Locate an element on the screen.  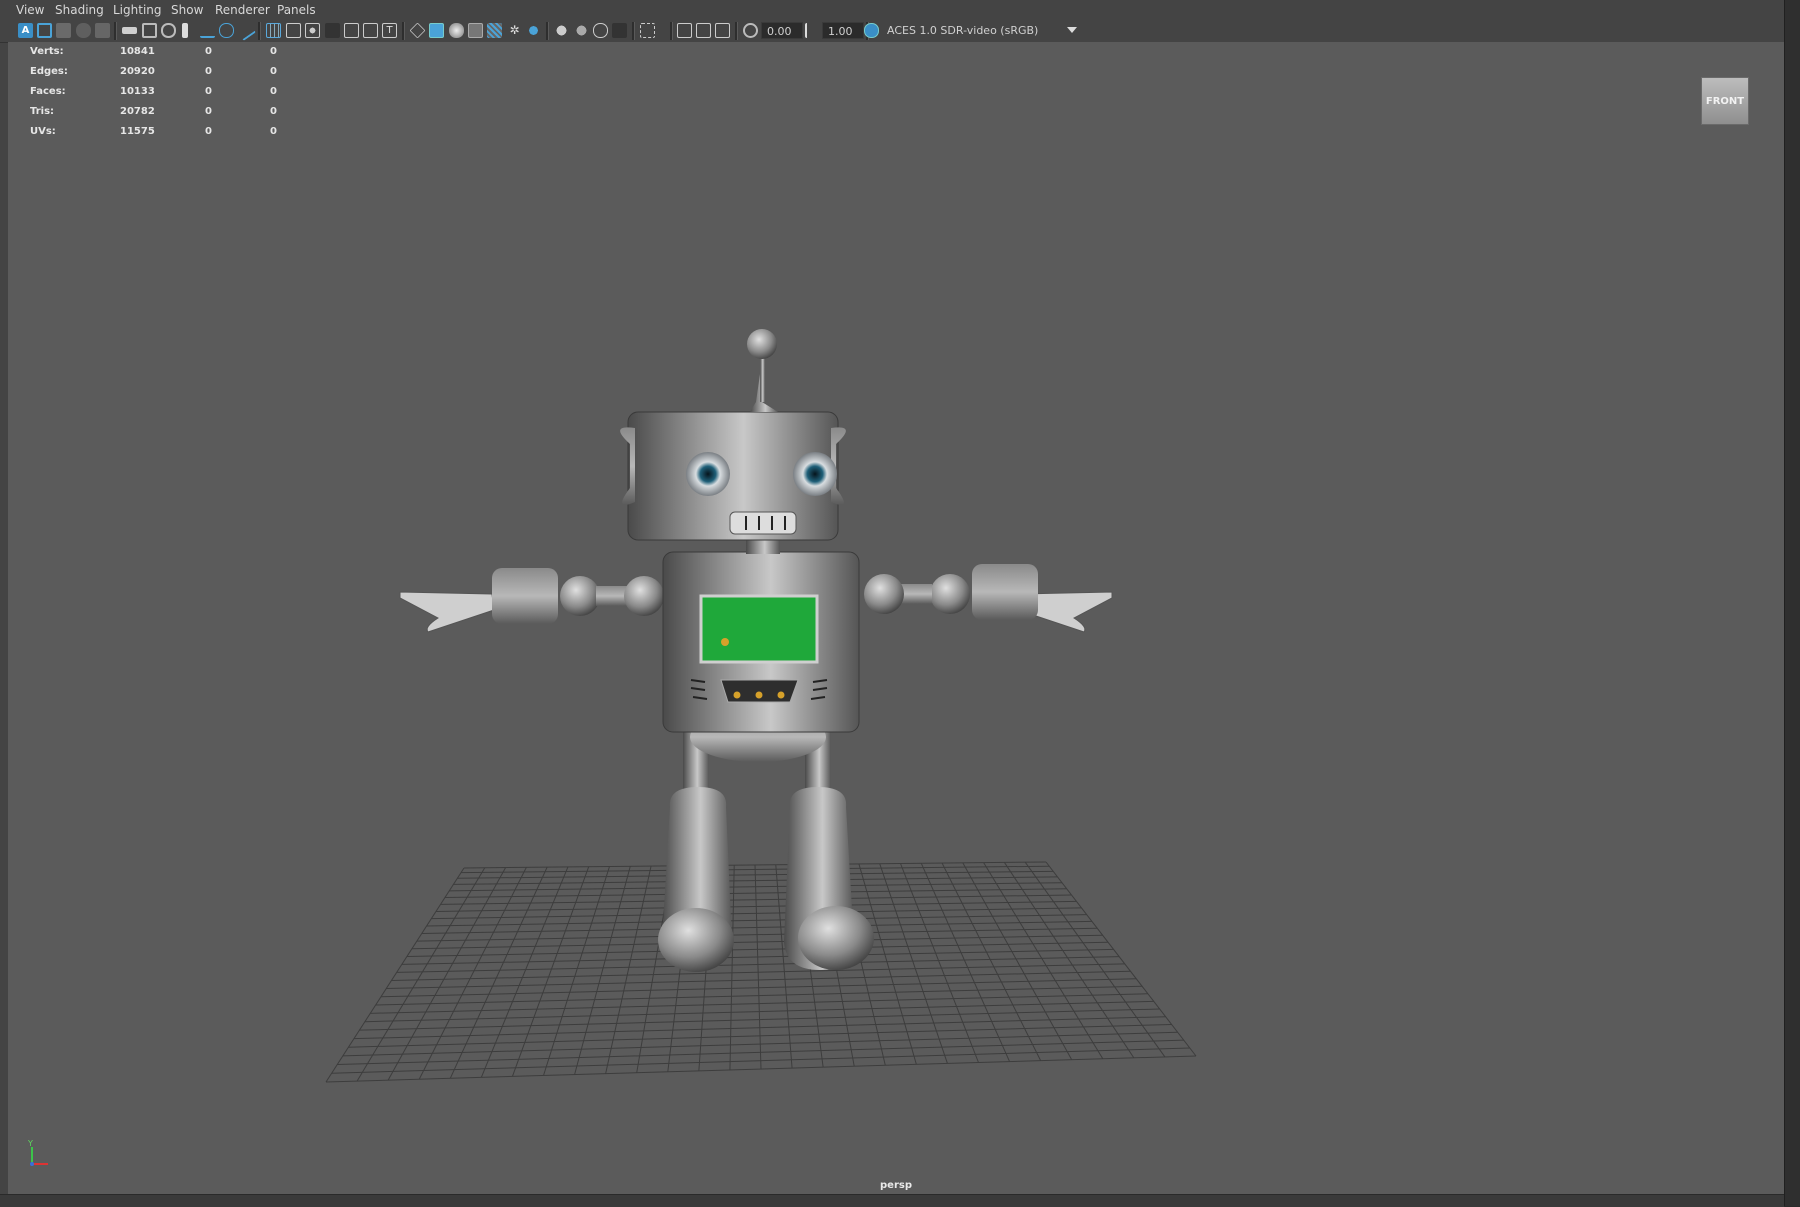
robot-left-shoulder is located at coordinates (644, 596).